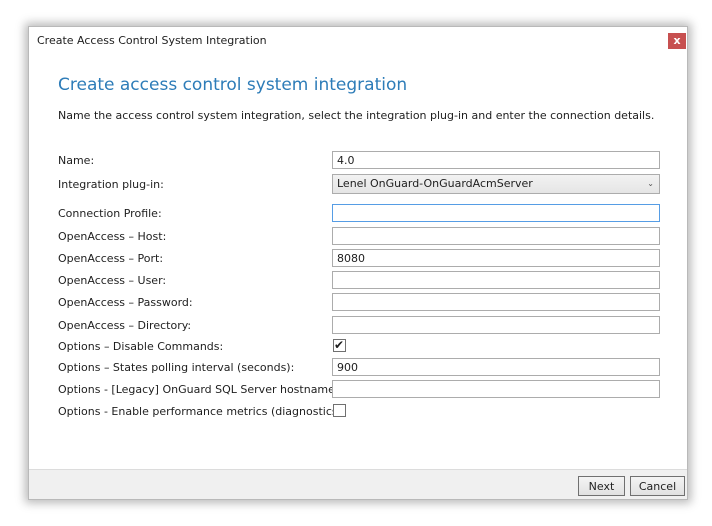 This screenshot has width=712, height=526. Describe the element at coordinates (496, 258) in the screenshot. I see `port-input` at that location.